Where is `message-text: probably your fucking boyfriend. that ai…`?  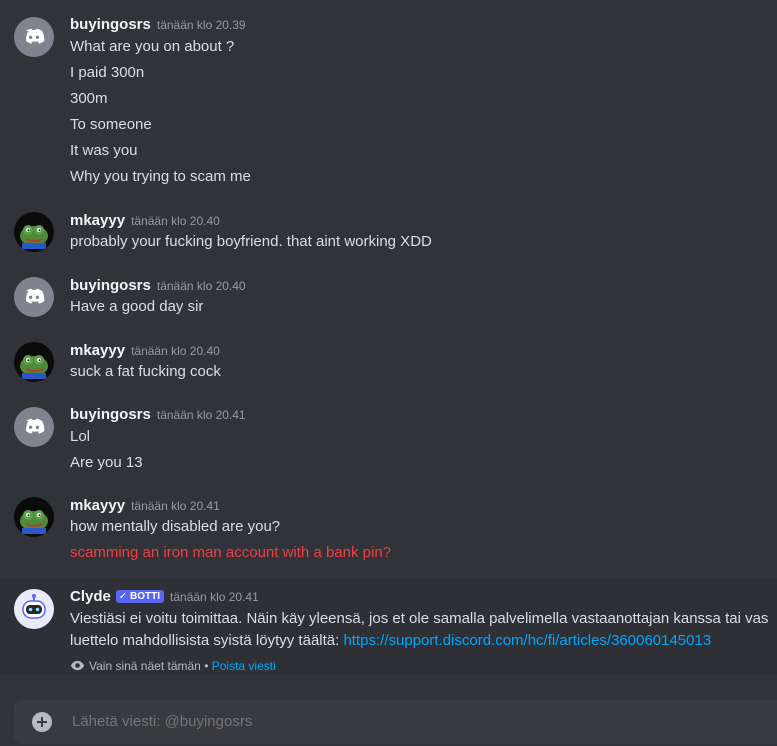
message-text: probably your fucking boyfriend. that ai… is located at coordinates (251, 241).